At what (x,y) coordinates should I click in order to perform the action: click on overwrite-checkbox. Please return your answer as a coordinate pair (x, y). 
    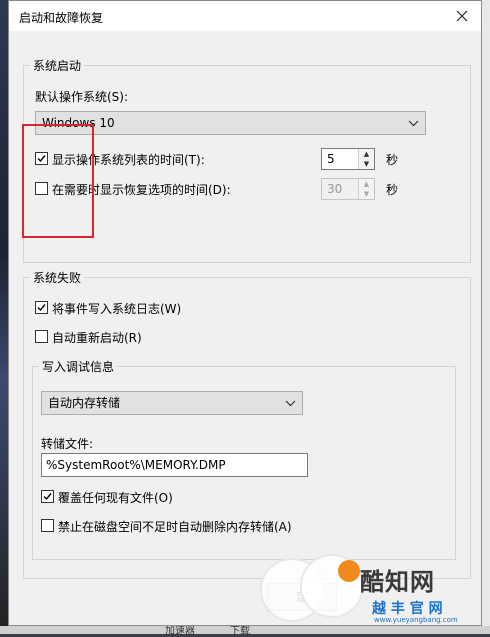
    Looking at the image, I should click on (47, 496).